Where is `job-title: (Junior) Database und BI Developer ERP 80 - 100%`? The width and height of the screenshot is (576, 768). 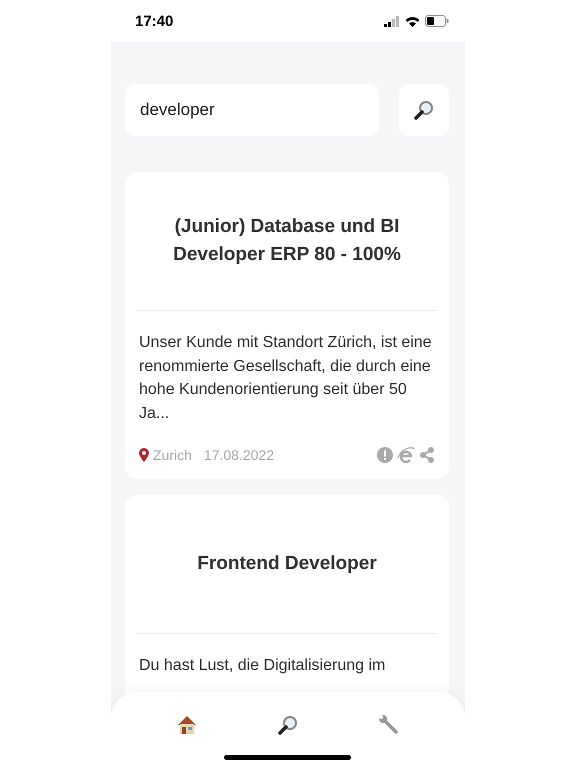 job-title: (Junior) Database und BI Developer ERP 80 - 100% is located at coordinates (287, 241).